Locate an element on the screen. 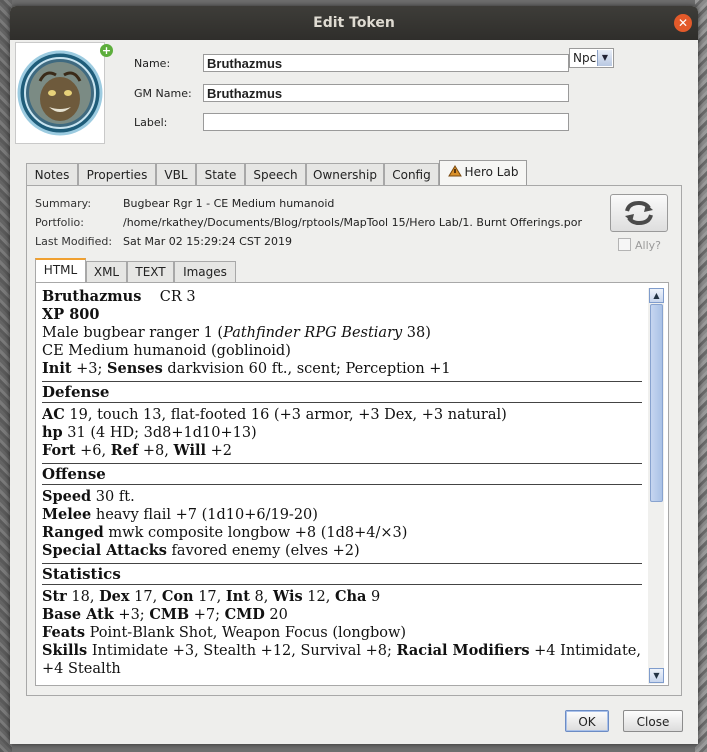  scroll-down-icon: ▼ is located at coordinates (656, 675).